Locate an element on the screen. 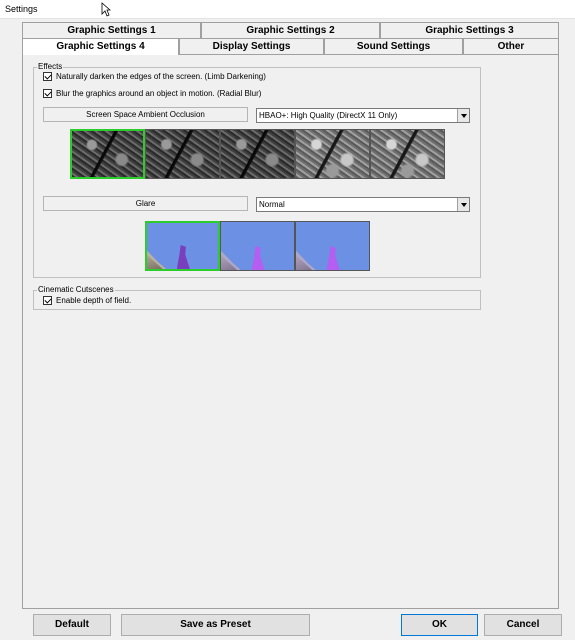 The width and height of the screenshot is (575, 640). tab-sound-settings: Sound Settings is located at coordinates (393, 46).